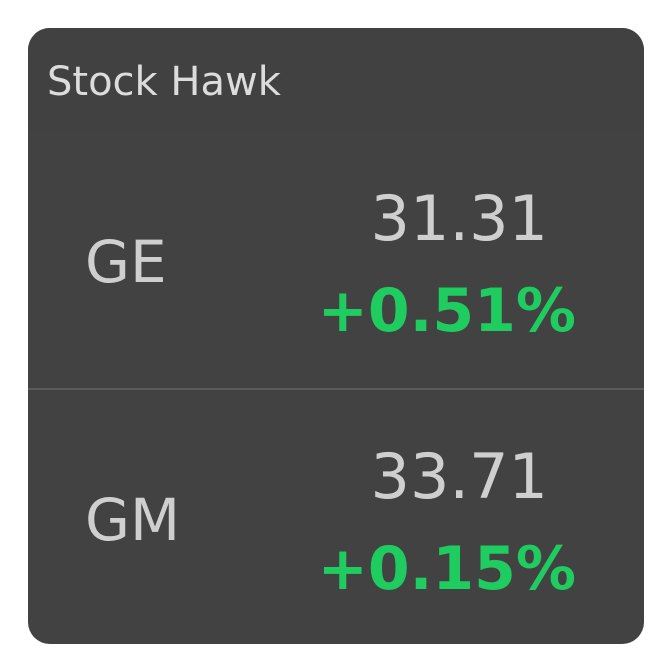  Describe the element at coordinates (446, 311) in the screenshot. I see `stock-change: +0.51%` at that location.